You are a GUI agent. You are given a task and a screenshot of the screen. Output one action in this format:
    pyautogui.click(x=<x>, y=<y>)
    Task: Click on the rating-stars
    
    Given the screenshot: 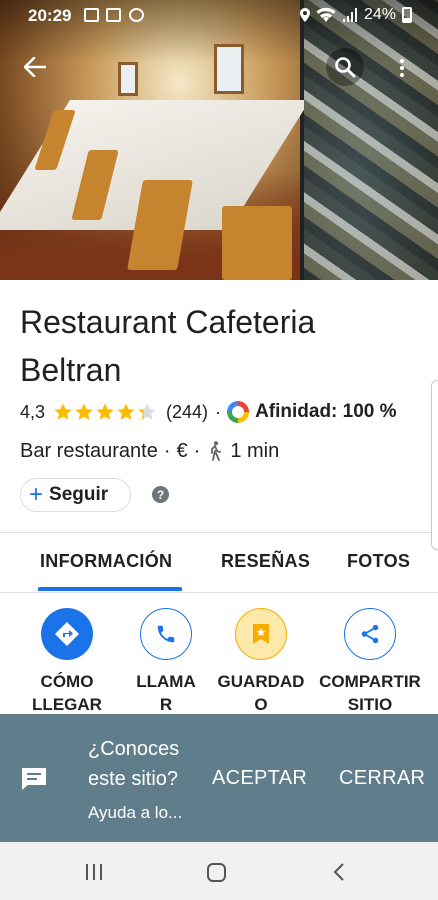 What is the action you would take?
    pyautogui.click(x=105, y=412)
    